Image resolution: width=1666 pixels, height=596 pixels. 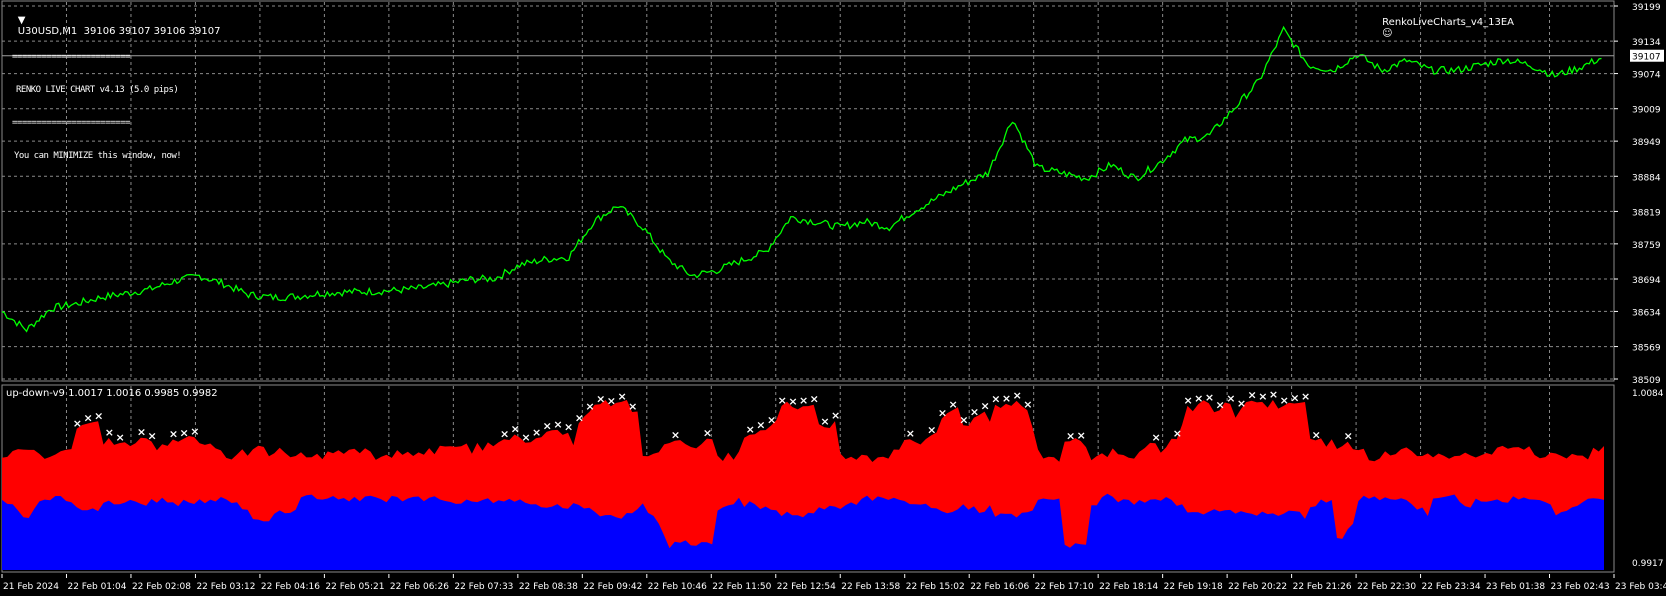 What do you see at coordinates (1640, 587) in the screenshot?
I see `time-tick-label: 23 Feb 03:47` at bounding box center [1640, 587].